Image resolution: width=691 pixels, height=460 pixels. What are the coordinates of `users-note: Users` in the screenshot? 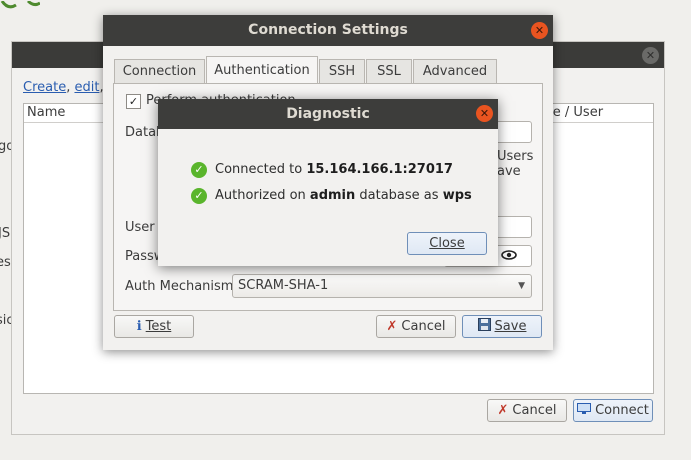 It's located at (515, 156).